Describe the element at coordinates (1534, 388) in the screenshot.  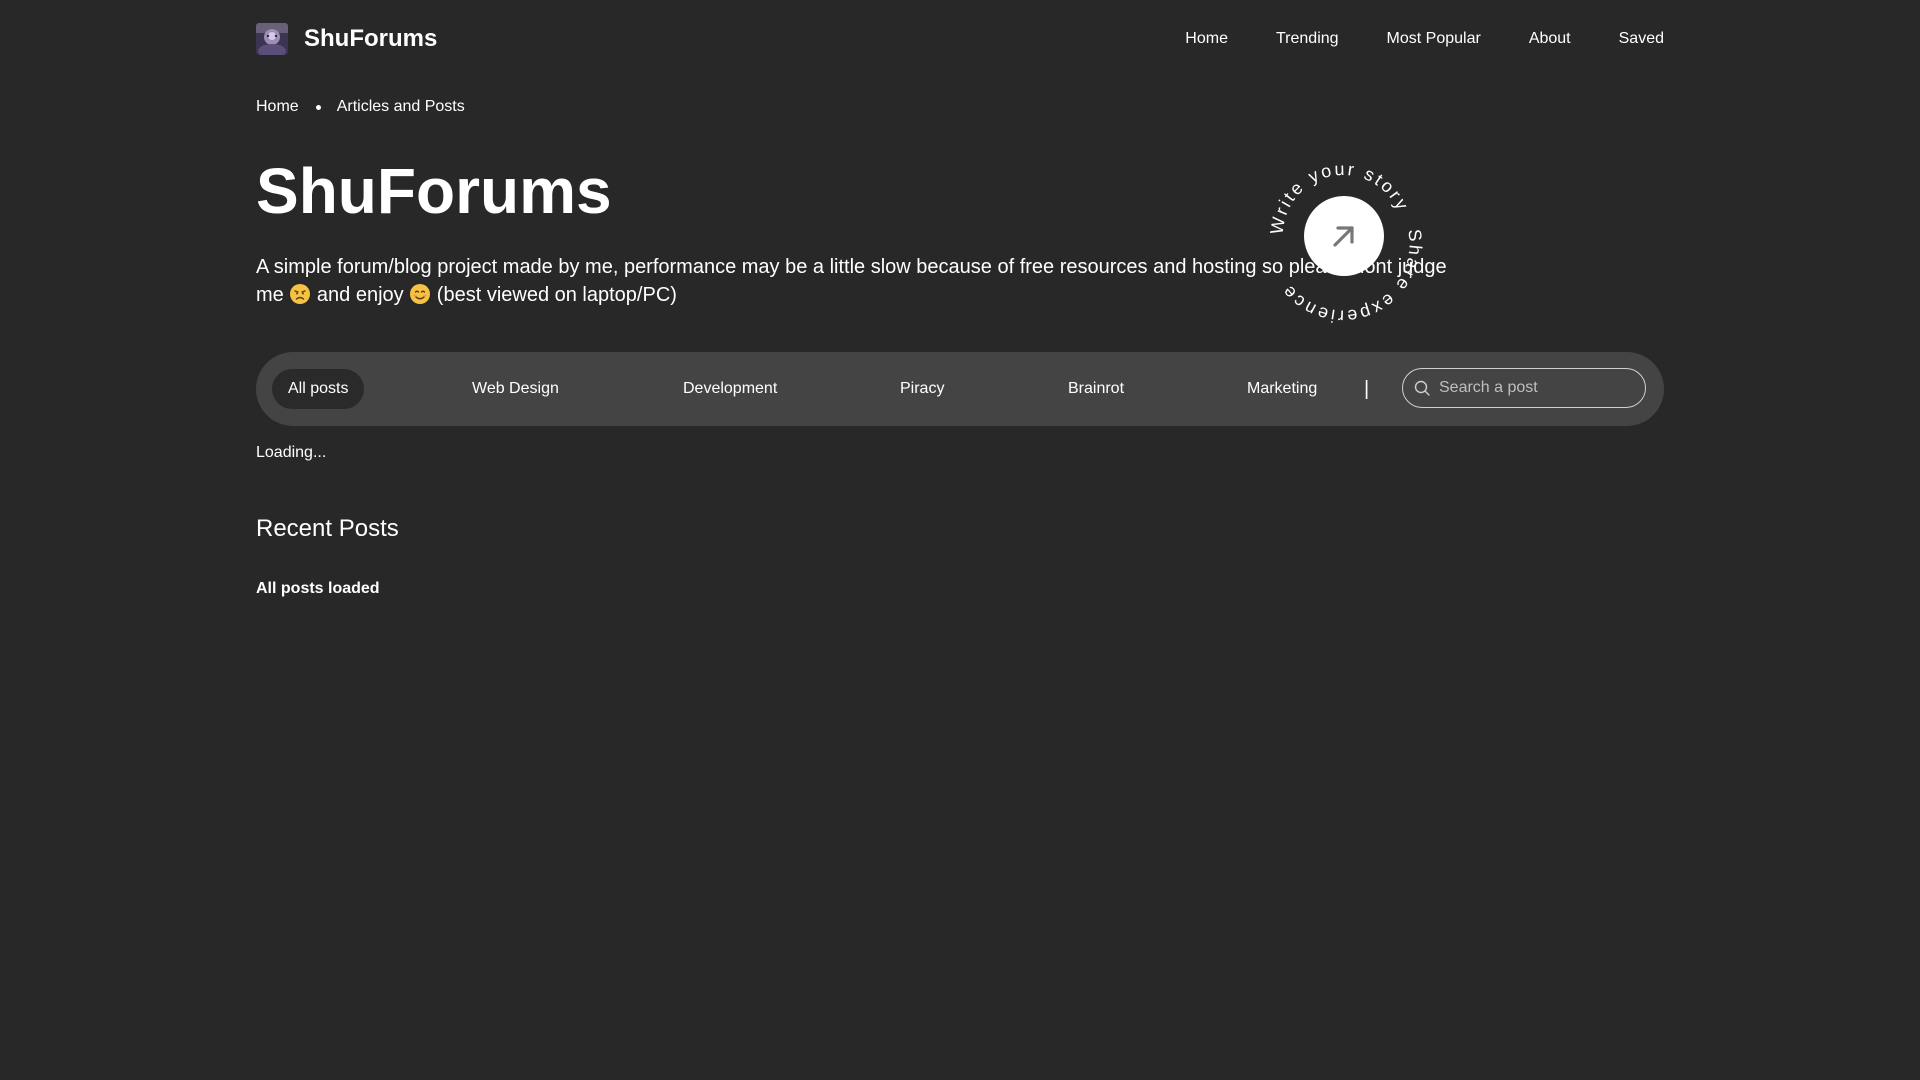
I see `search-input` at that location.